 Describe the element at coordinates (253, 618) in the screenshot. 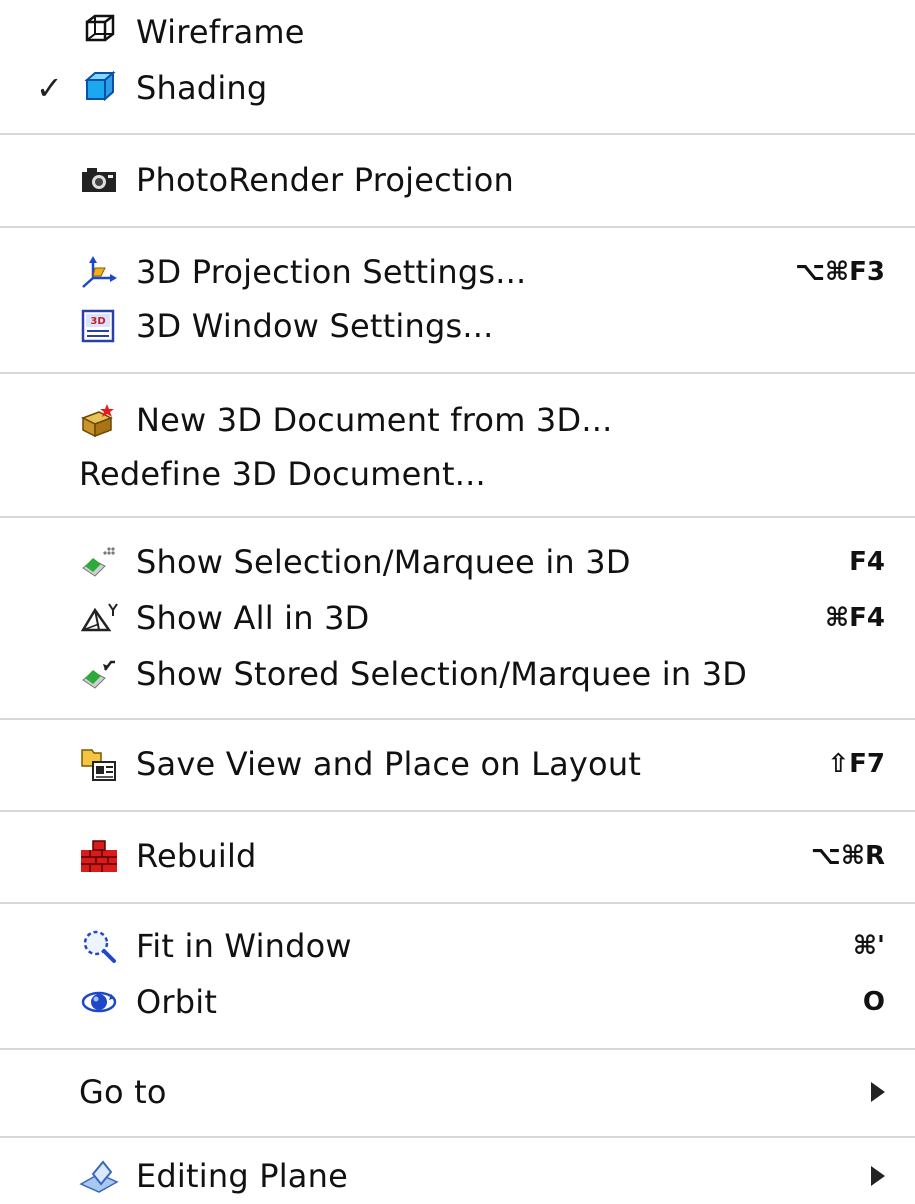

I see `menu-item-label: Show All in 3D` at that location.